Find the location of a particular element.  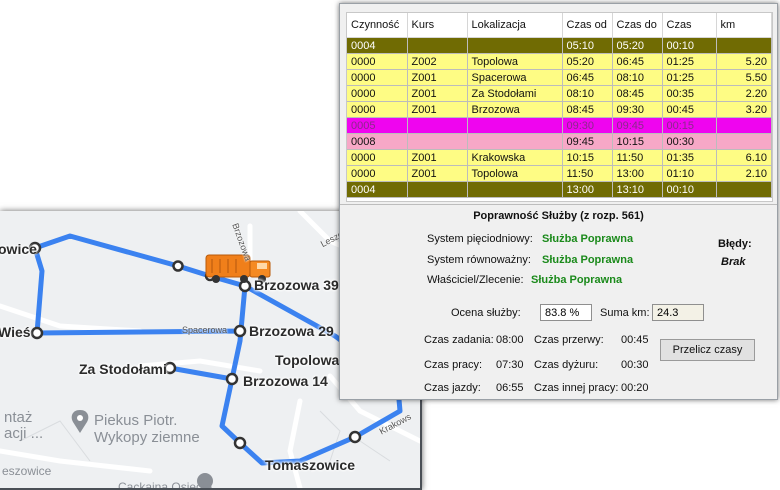

poi-label: ntaż is located at coordinates (18, 417).